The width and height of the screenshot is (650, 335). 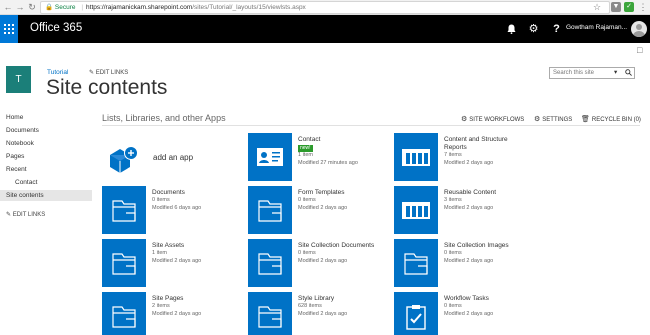 I want to click on item-count: 3 items, so click(x=453, y=200).